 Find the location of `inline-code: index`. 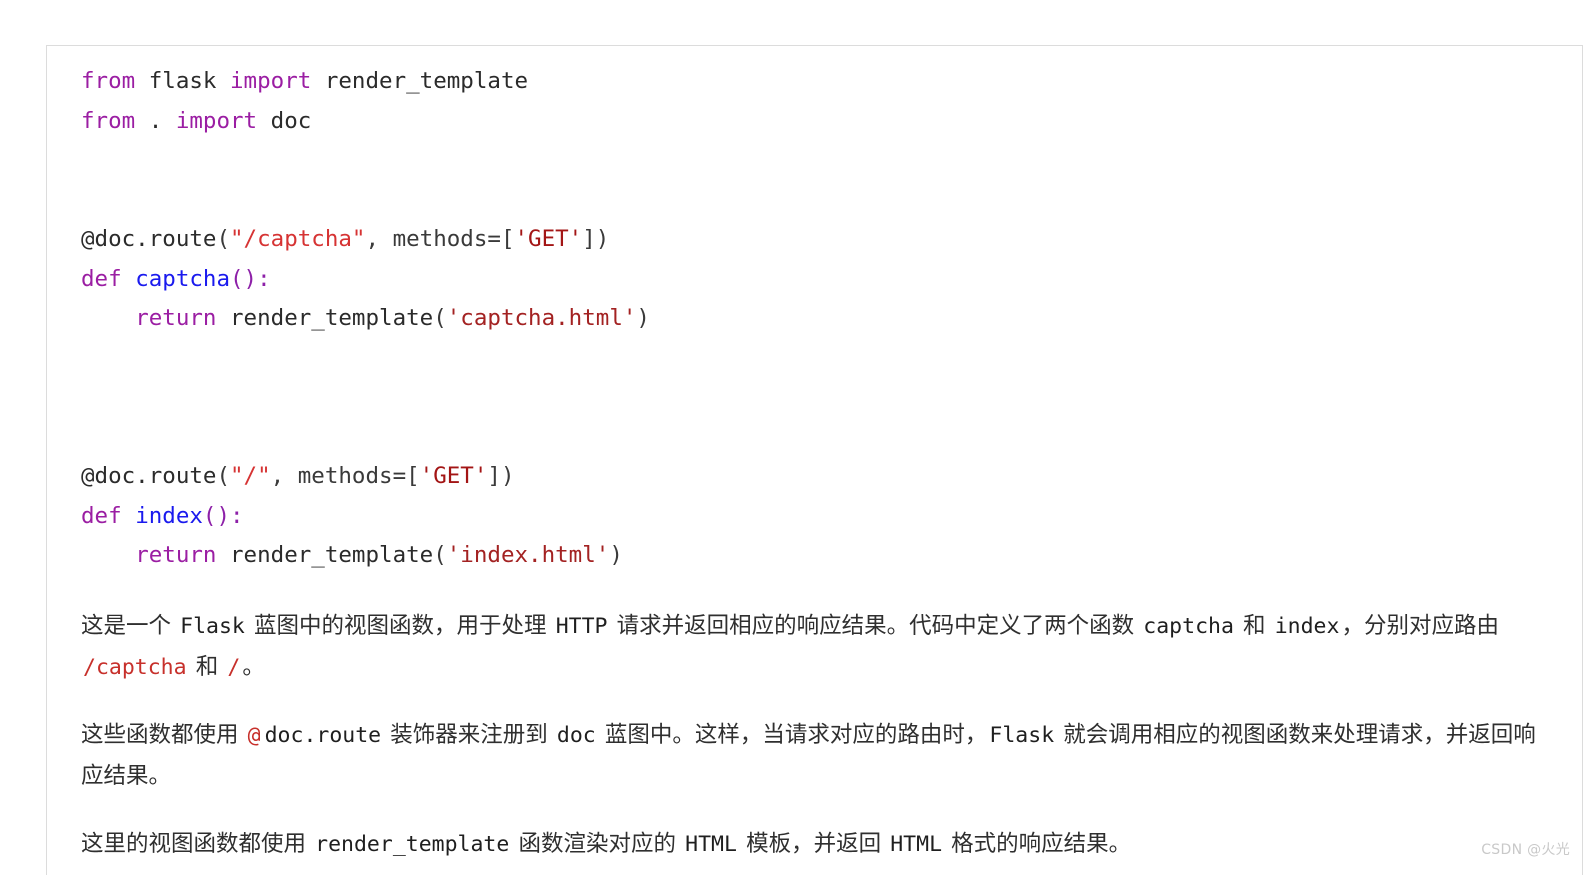

inline-code: index is located at coordinates (1307, 626).